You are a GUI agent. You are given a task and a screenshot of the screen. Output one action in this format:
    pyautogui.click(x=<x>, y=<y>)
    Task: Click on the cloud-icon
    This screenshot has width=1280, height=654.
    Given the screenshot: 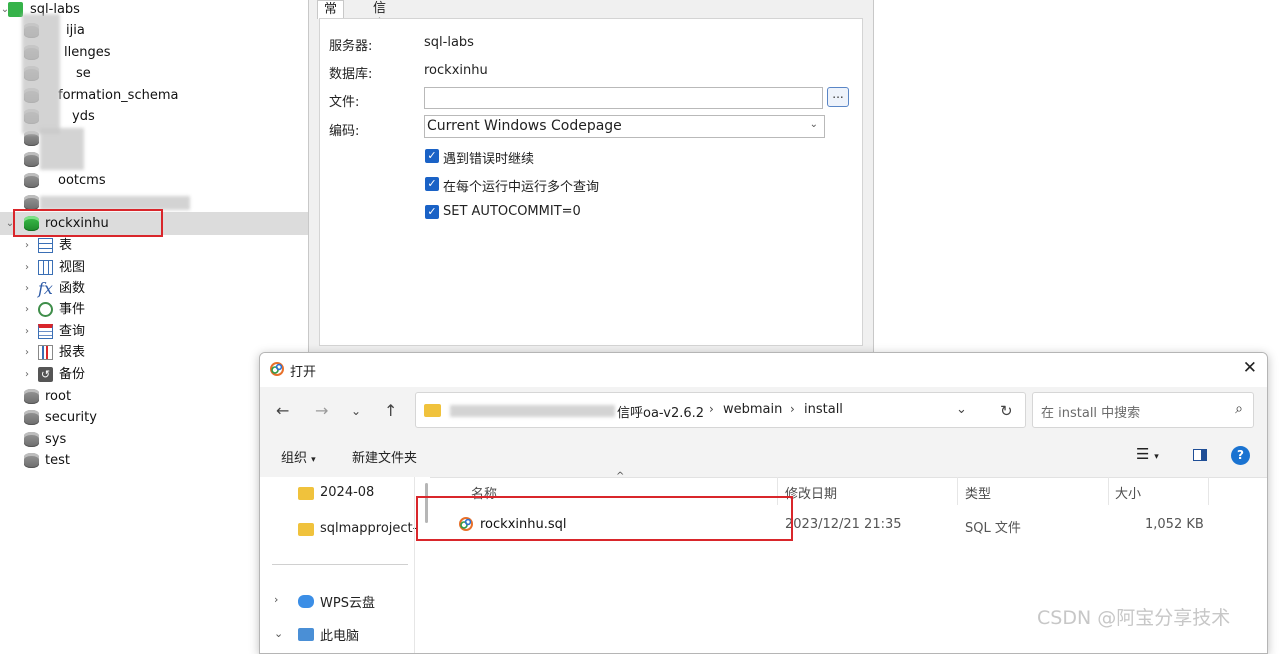 What is the action you would take?
    pyautogui.click(x=306, y=601)
    